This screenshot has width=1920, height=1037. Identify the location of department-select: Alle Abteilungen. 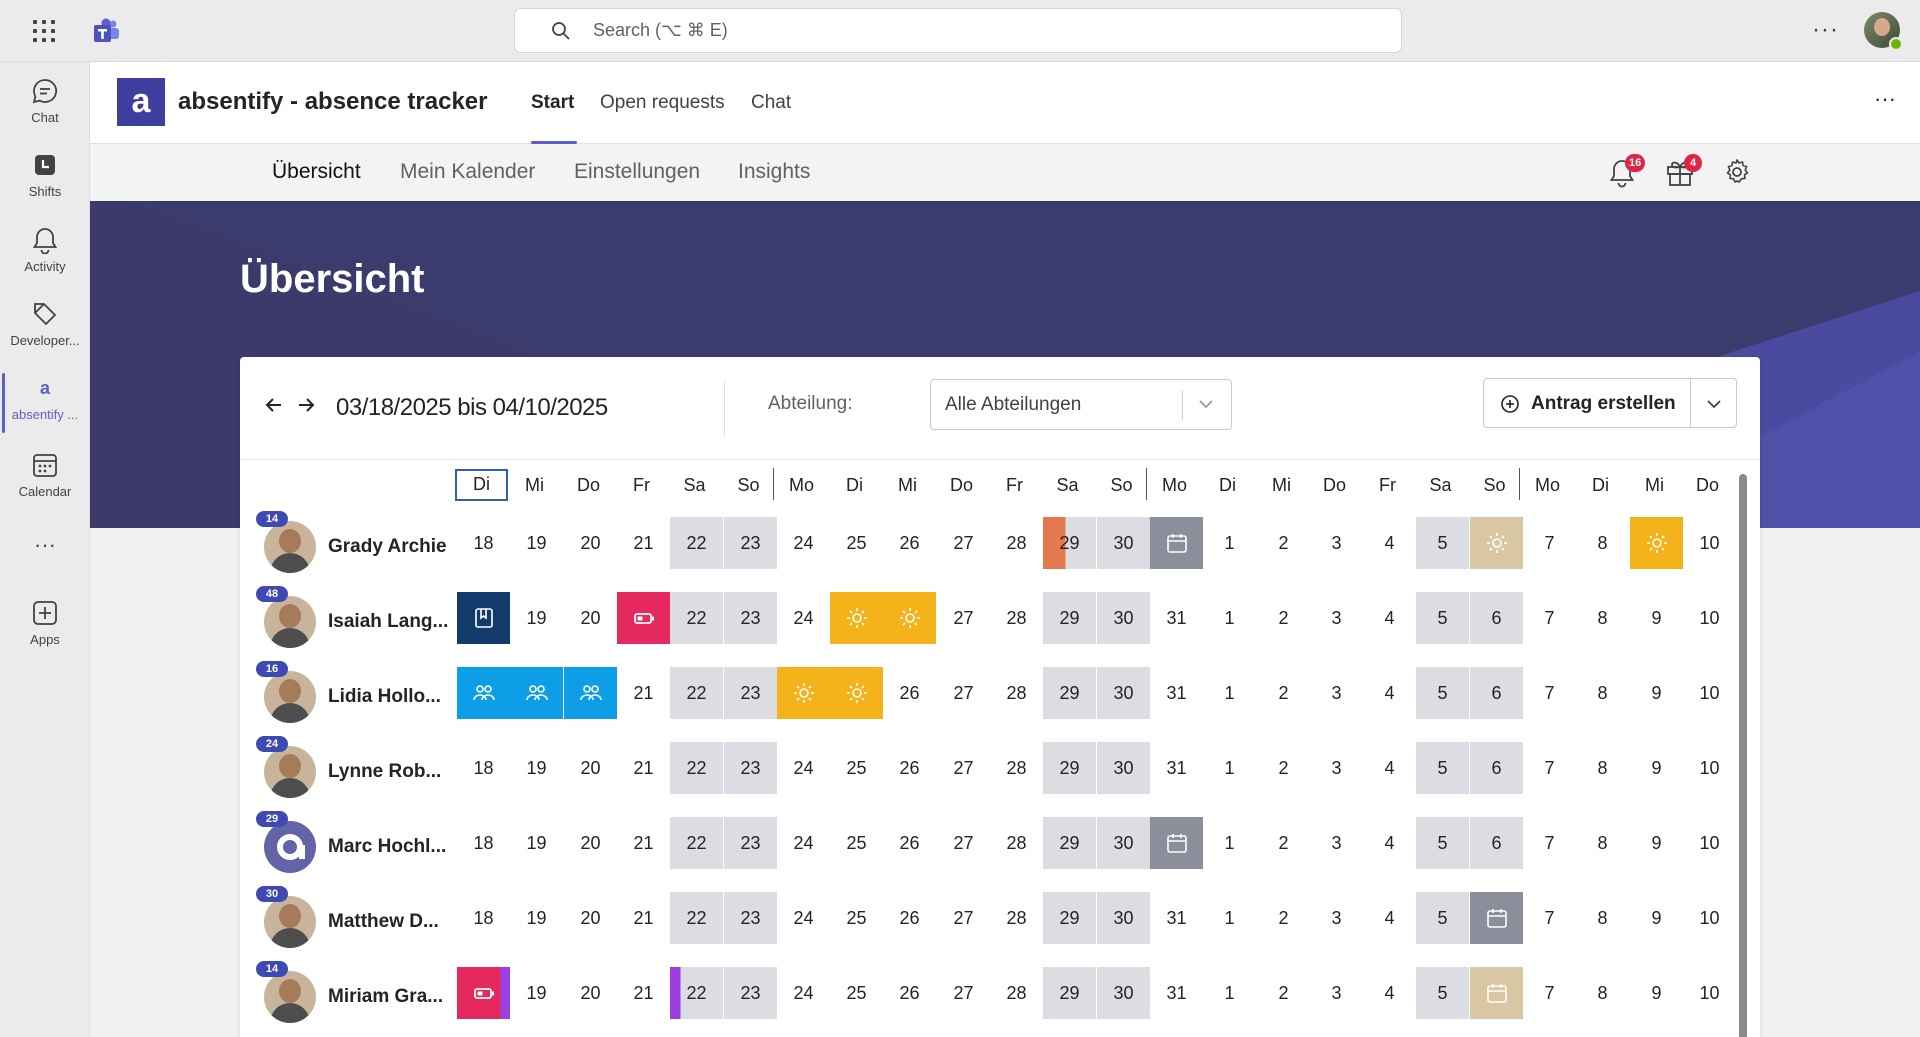
(1081, 404).